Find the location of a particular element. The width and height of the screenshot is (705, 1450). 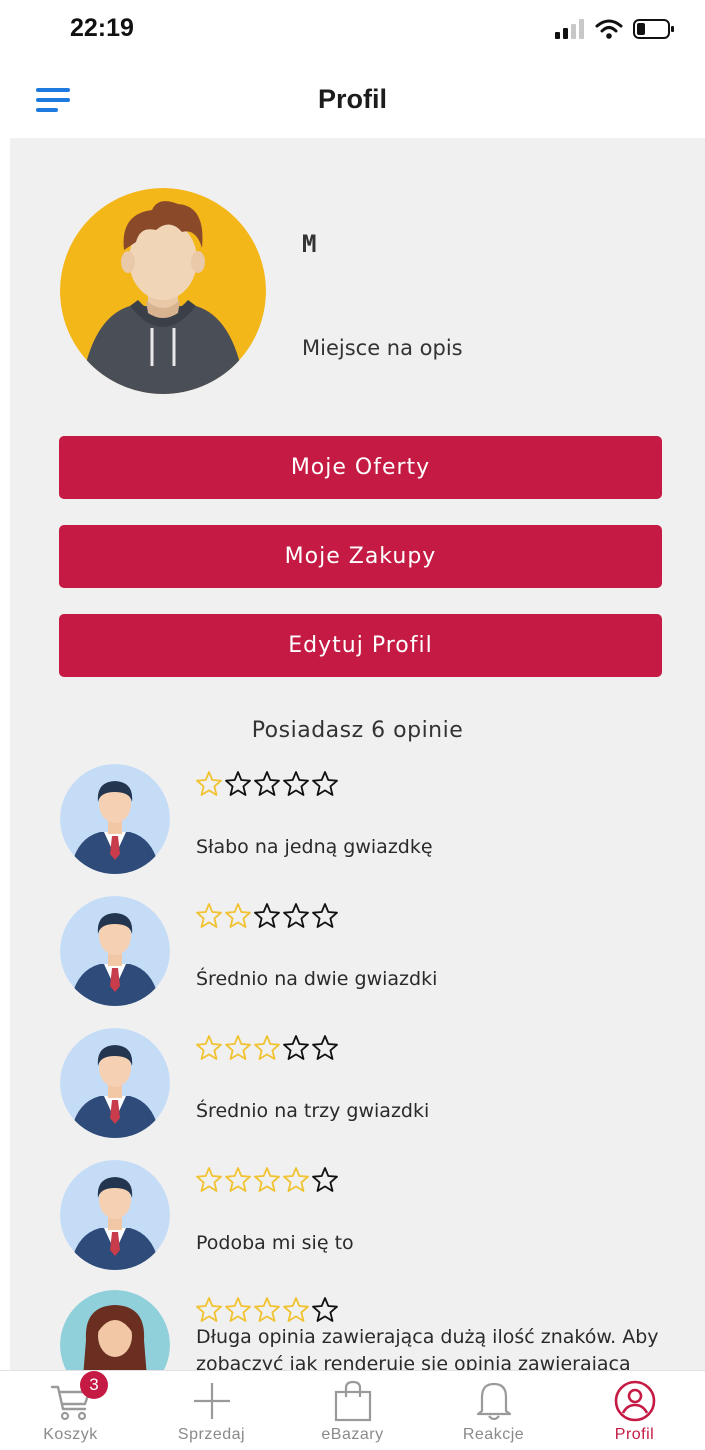

review-text: Podoba mi się to is located at coordinates (275, 1243).